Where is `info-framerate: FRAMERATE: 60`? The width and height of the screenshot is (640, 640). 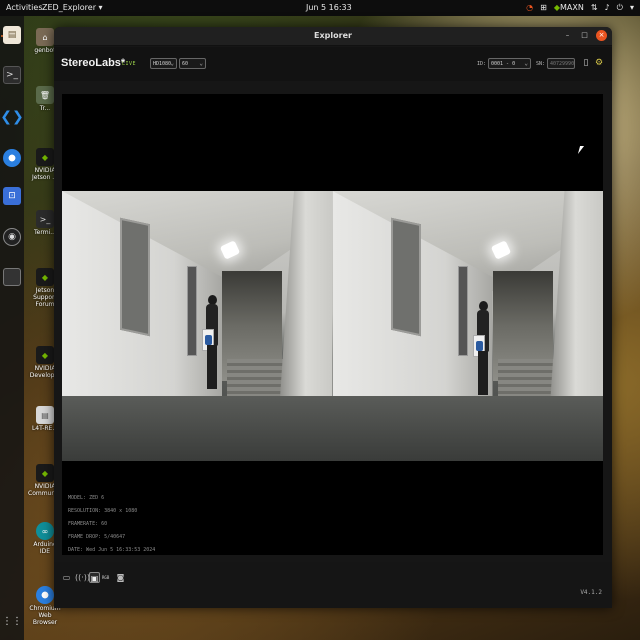 info-framerate: FRAMERATE: 60 is located at coordinates (88, 524).